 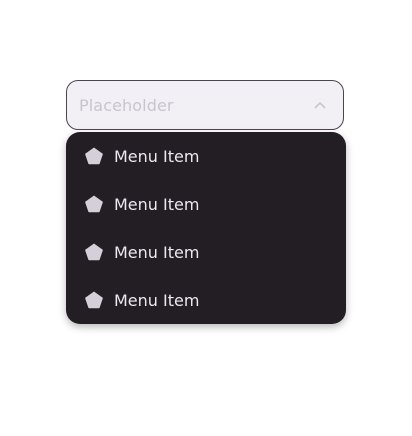 I want to click on select-placeholder: Placeholder, so click(x=126, y=105).